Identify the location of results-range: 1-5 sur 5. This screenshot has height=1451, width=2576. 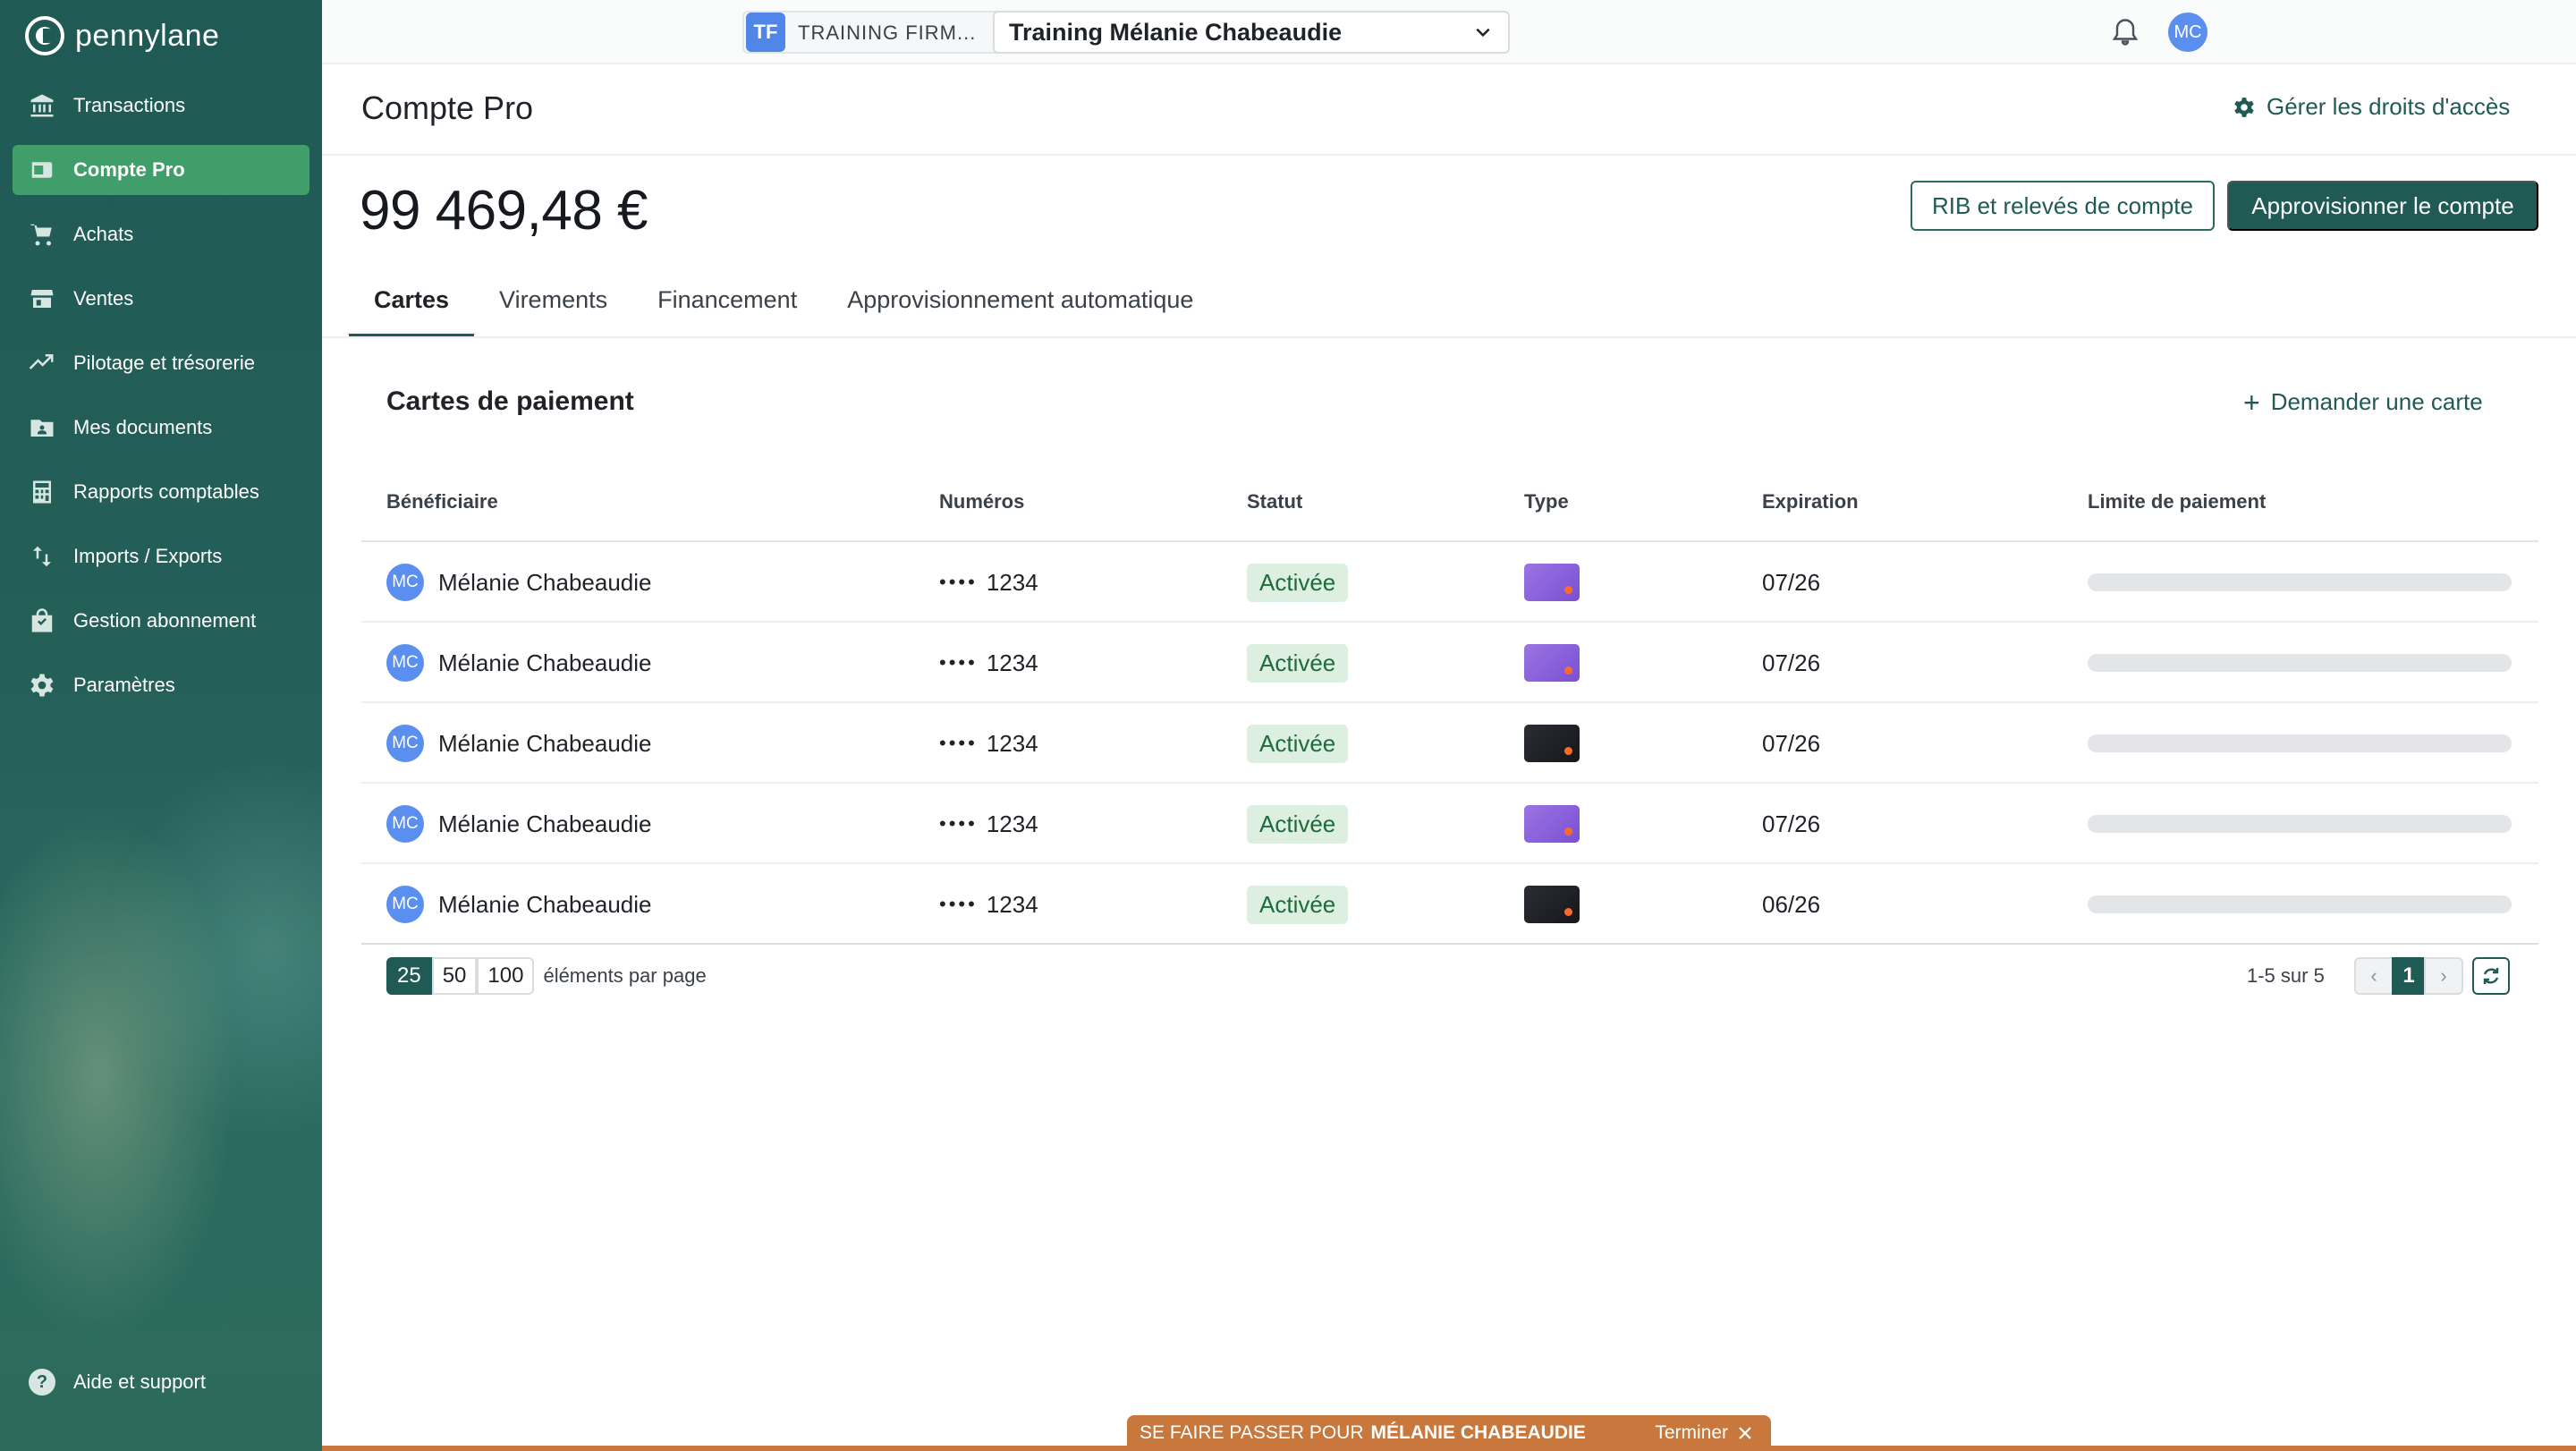
(2286, 975).